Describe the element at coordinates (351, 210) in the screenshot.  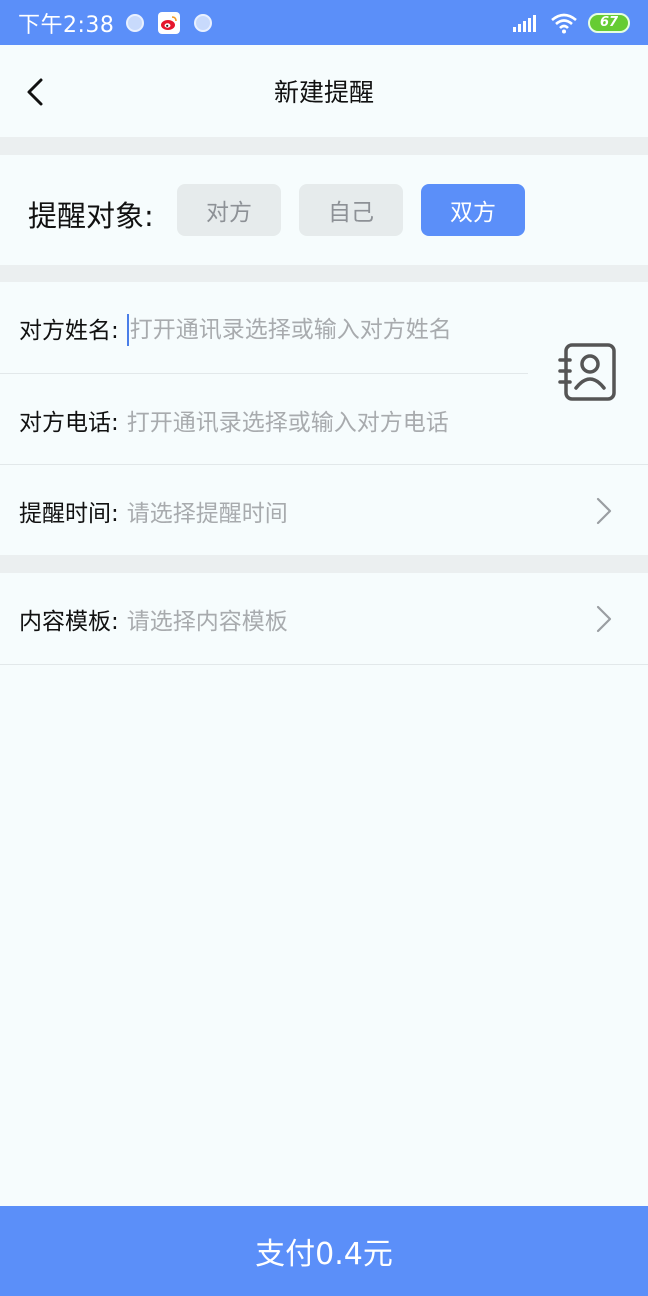
I see `target-option-self: 自己` at that location.